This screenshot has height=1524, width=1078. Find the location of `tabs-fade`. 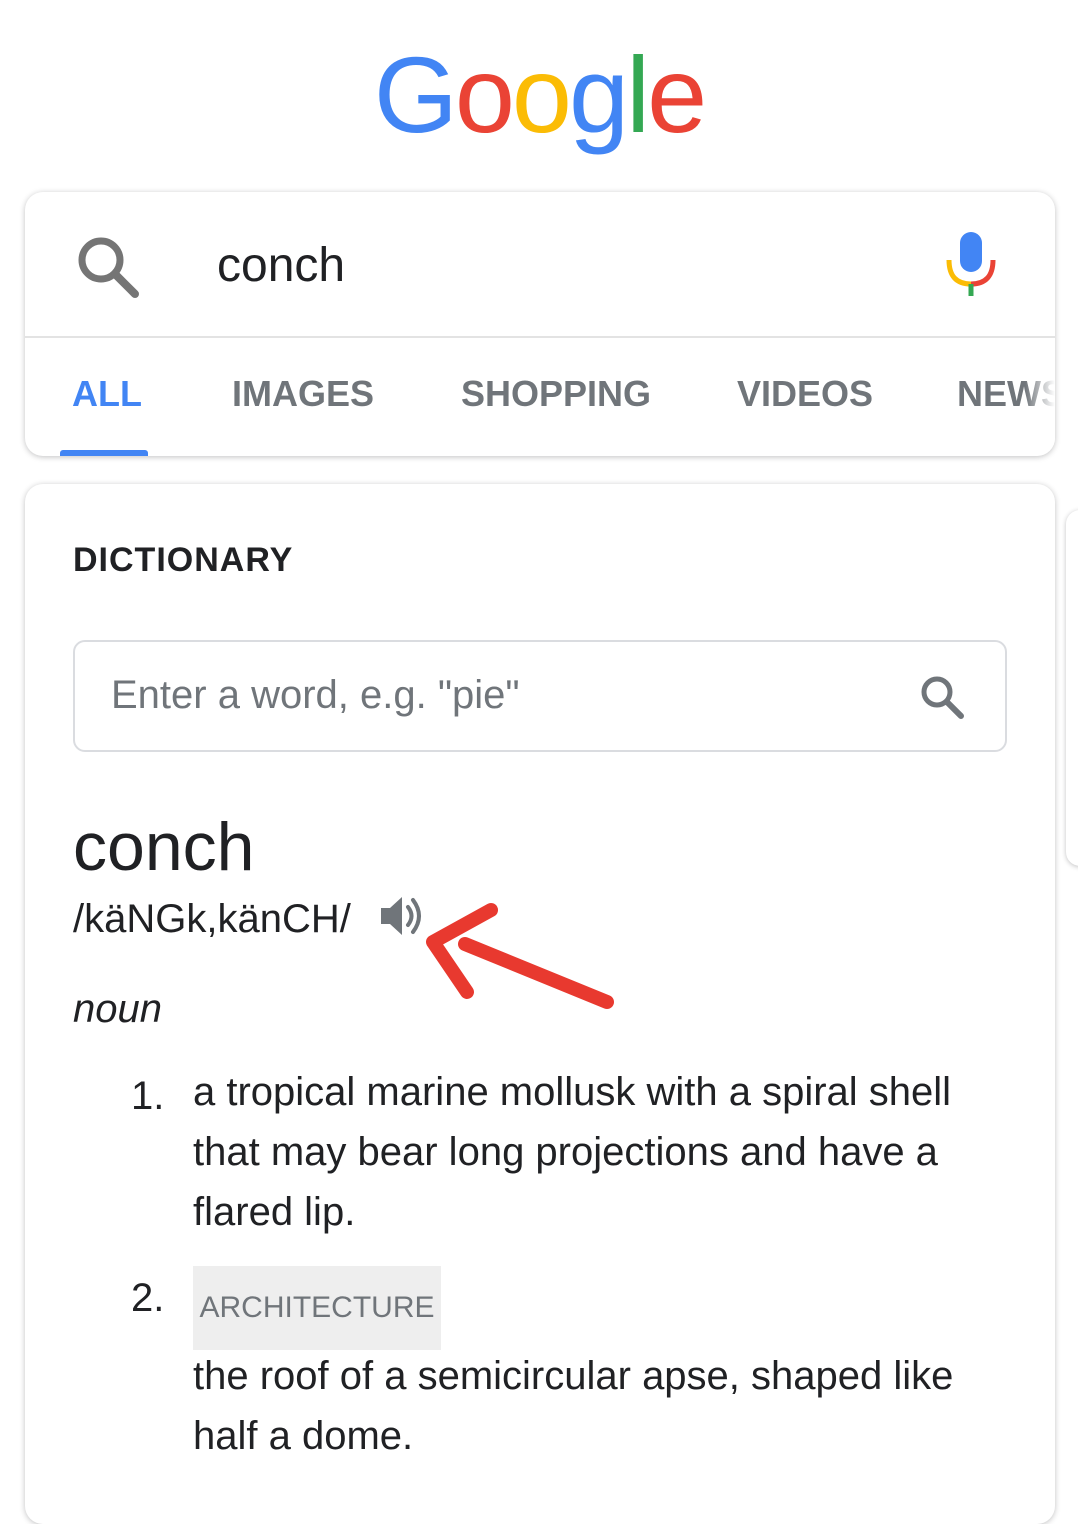

tabs-fade is located at coordinates (1040, 397).